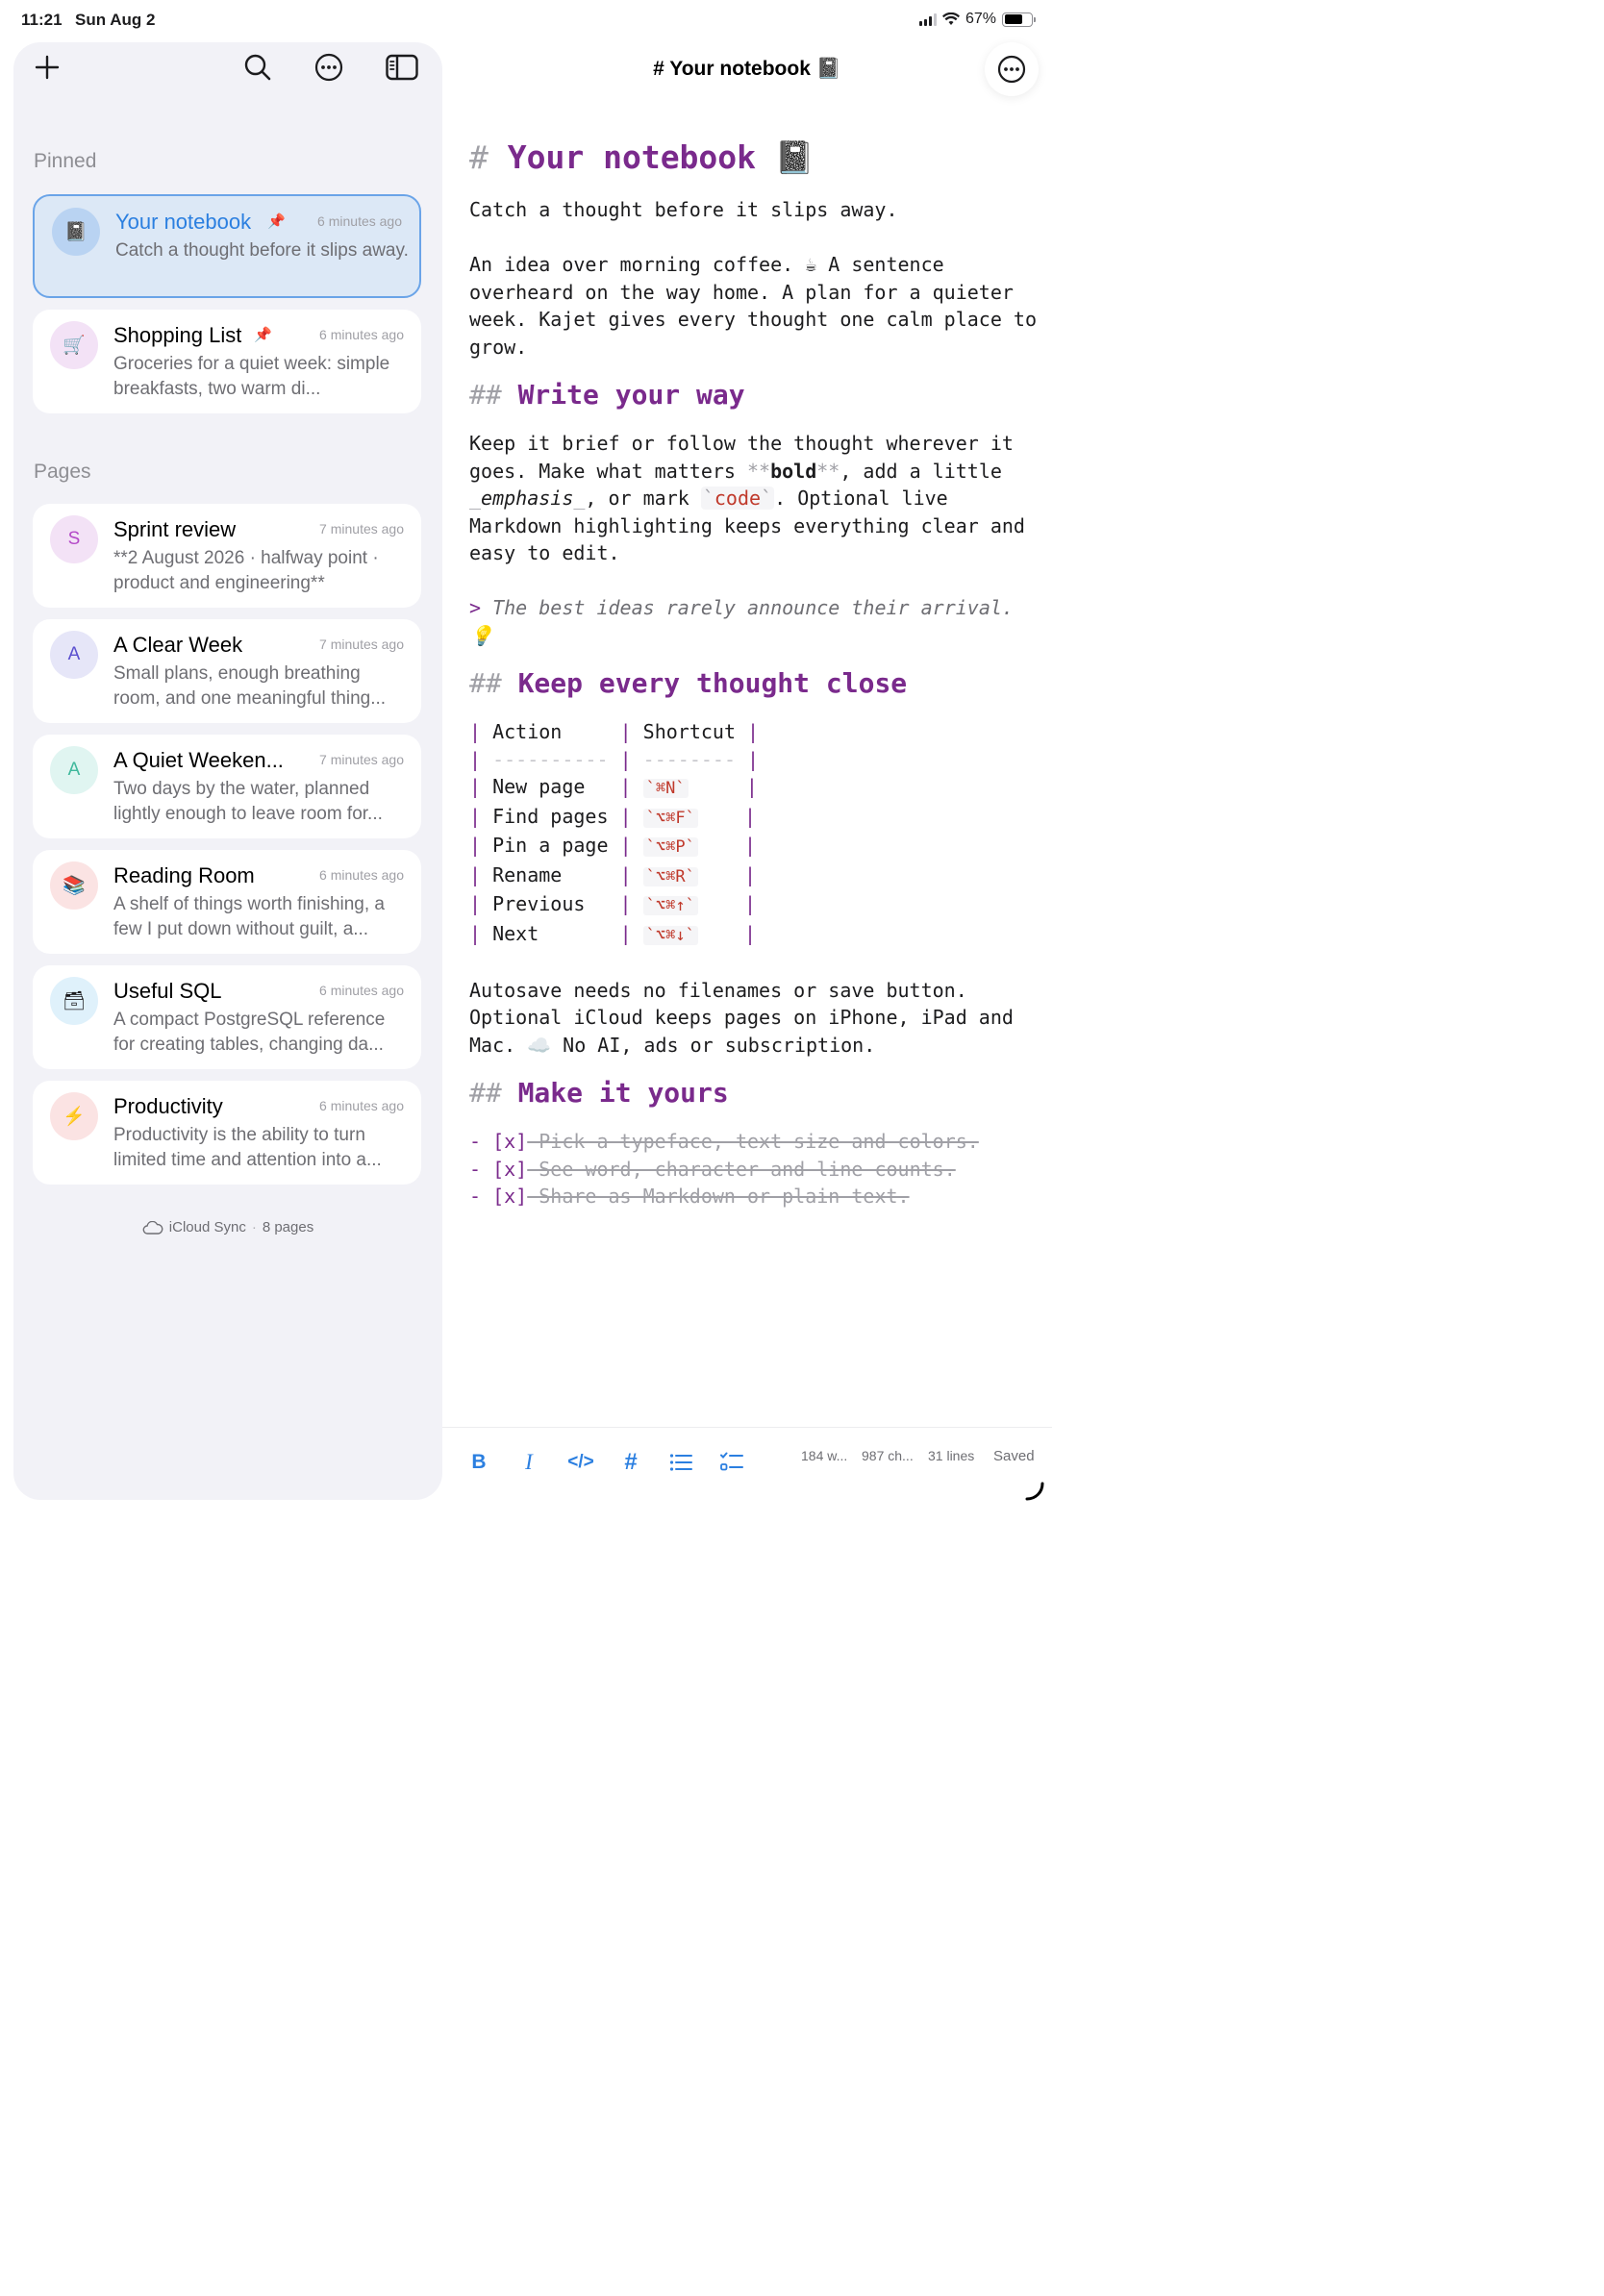  I want to click on table-cell-action: Action, so click(527, 731).